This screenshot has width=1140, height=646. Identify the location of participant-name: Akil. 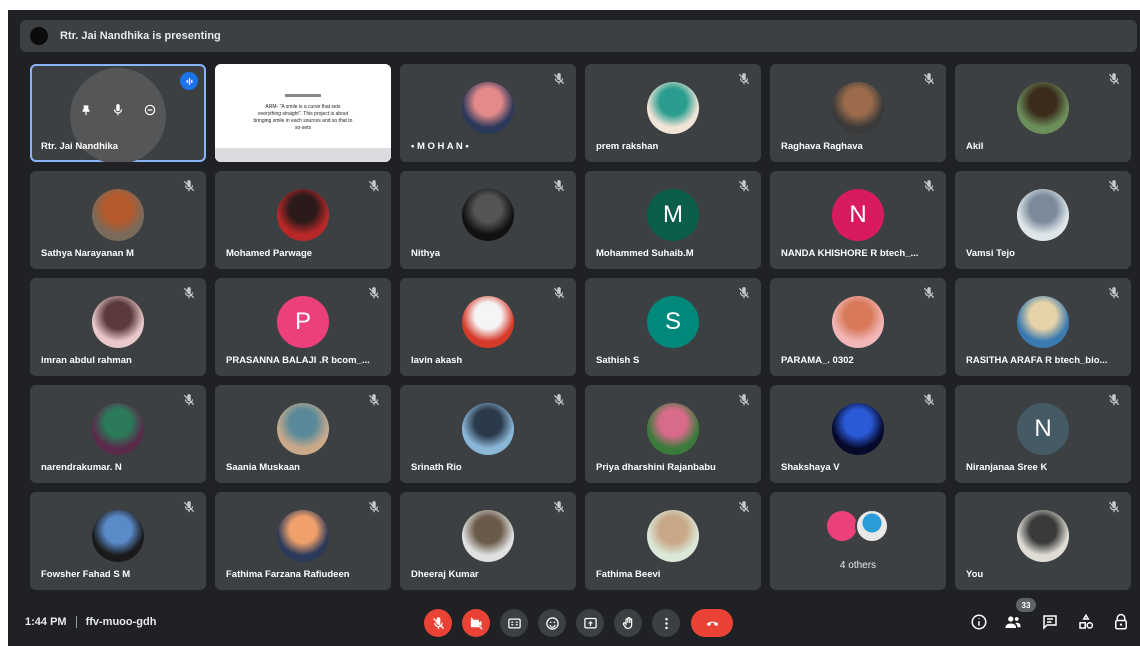
(975, 146).